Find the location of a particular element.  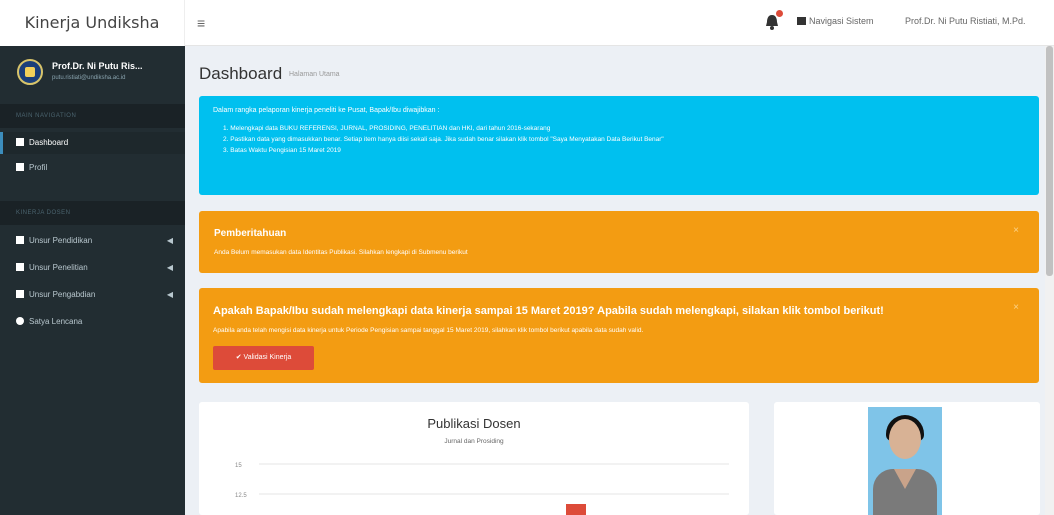

list-item: 3. Batas Waktu Pengisian 15 Maret 2019 is located at coordinates (282, 150).